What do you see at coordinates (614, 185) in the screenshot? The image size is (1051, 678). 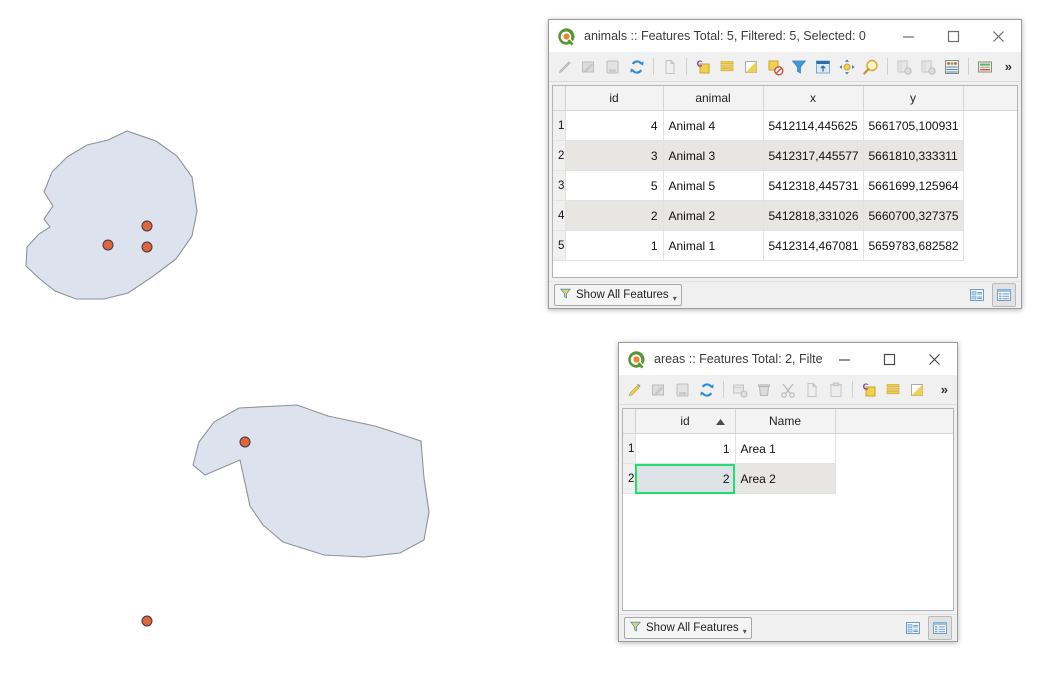 I see `cell-id: 5` at bounding box center [614, 185].